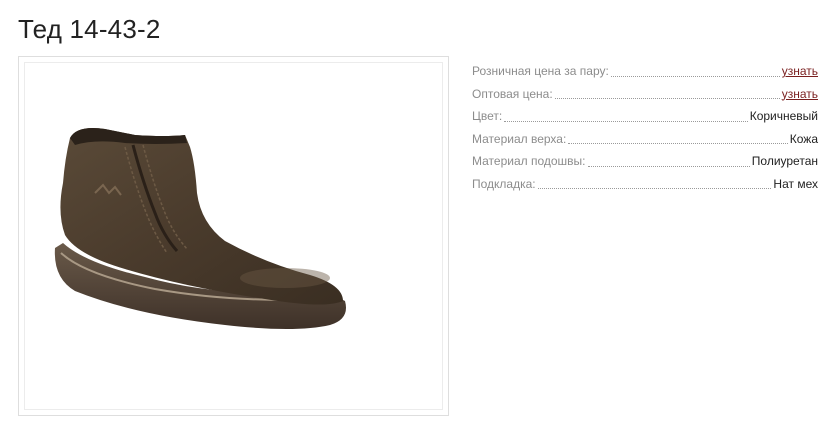 This screenshot has width=825, height=441. I want to click on spec-row-sole-material: Материал подошвы: Полиуретан, so click(645, 161).